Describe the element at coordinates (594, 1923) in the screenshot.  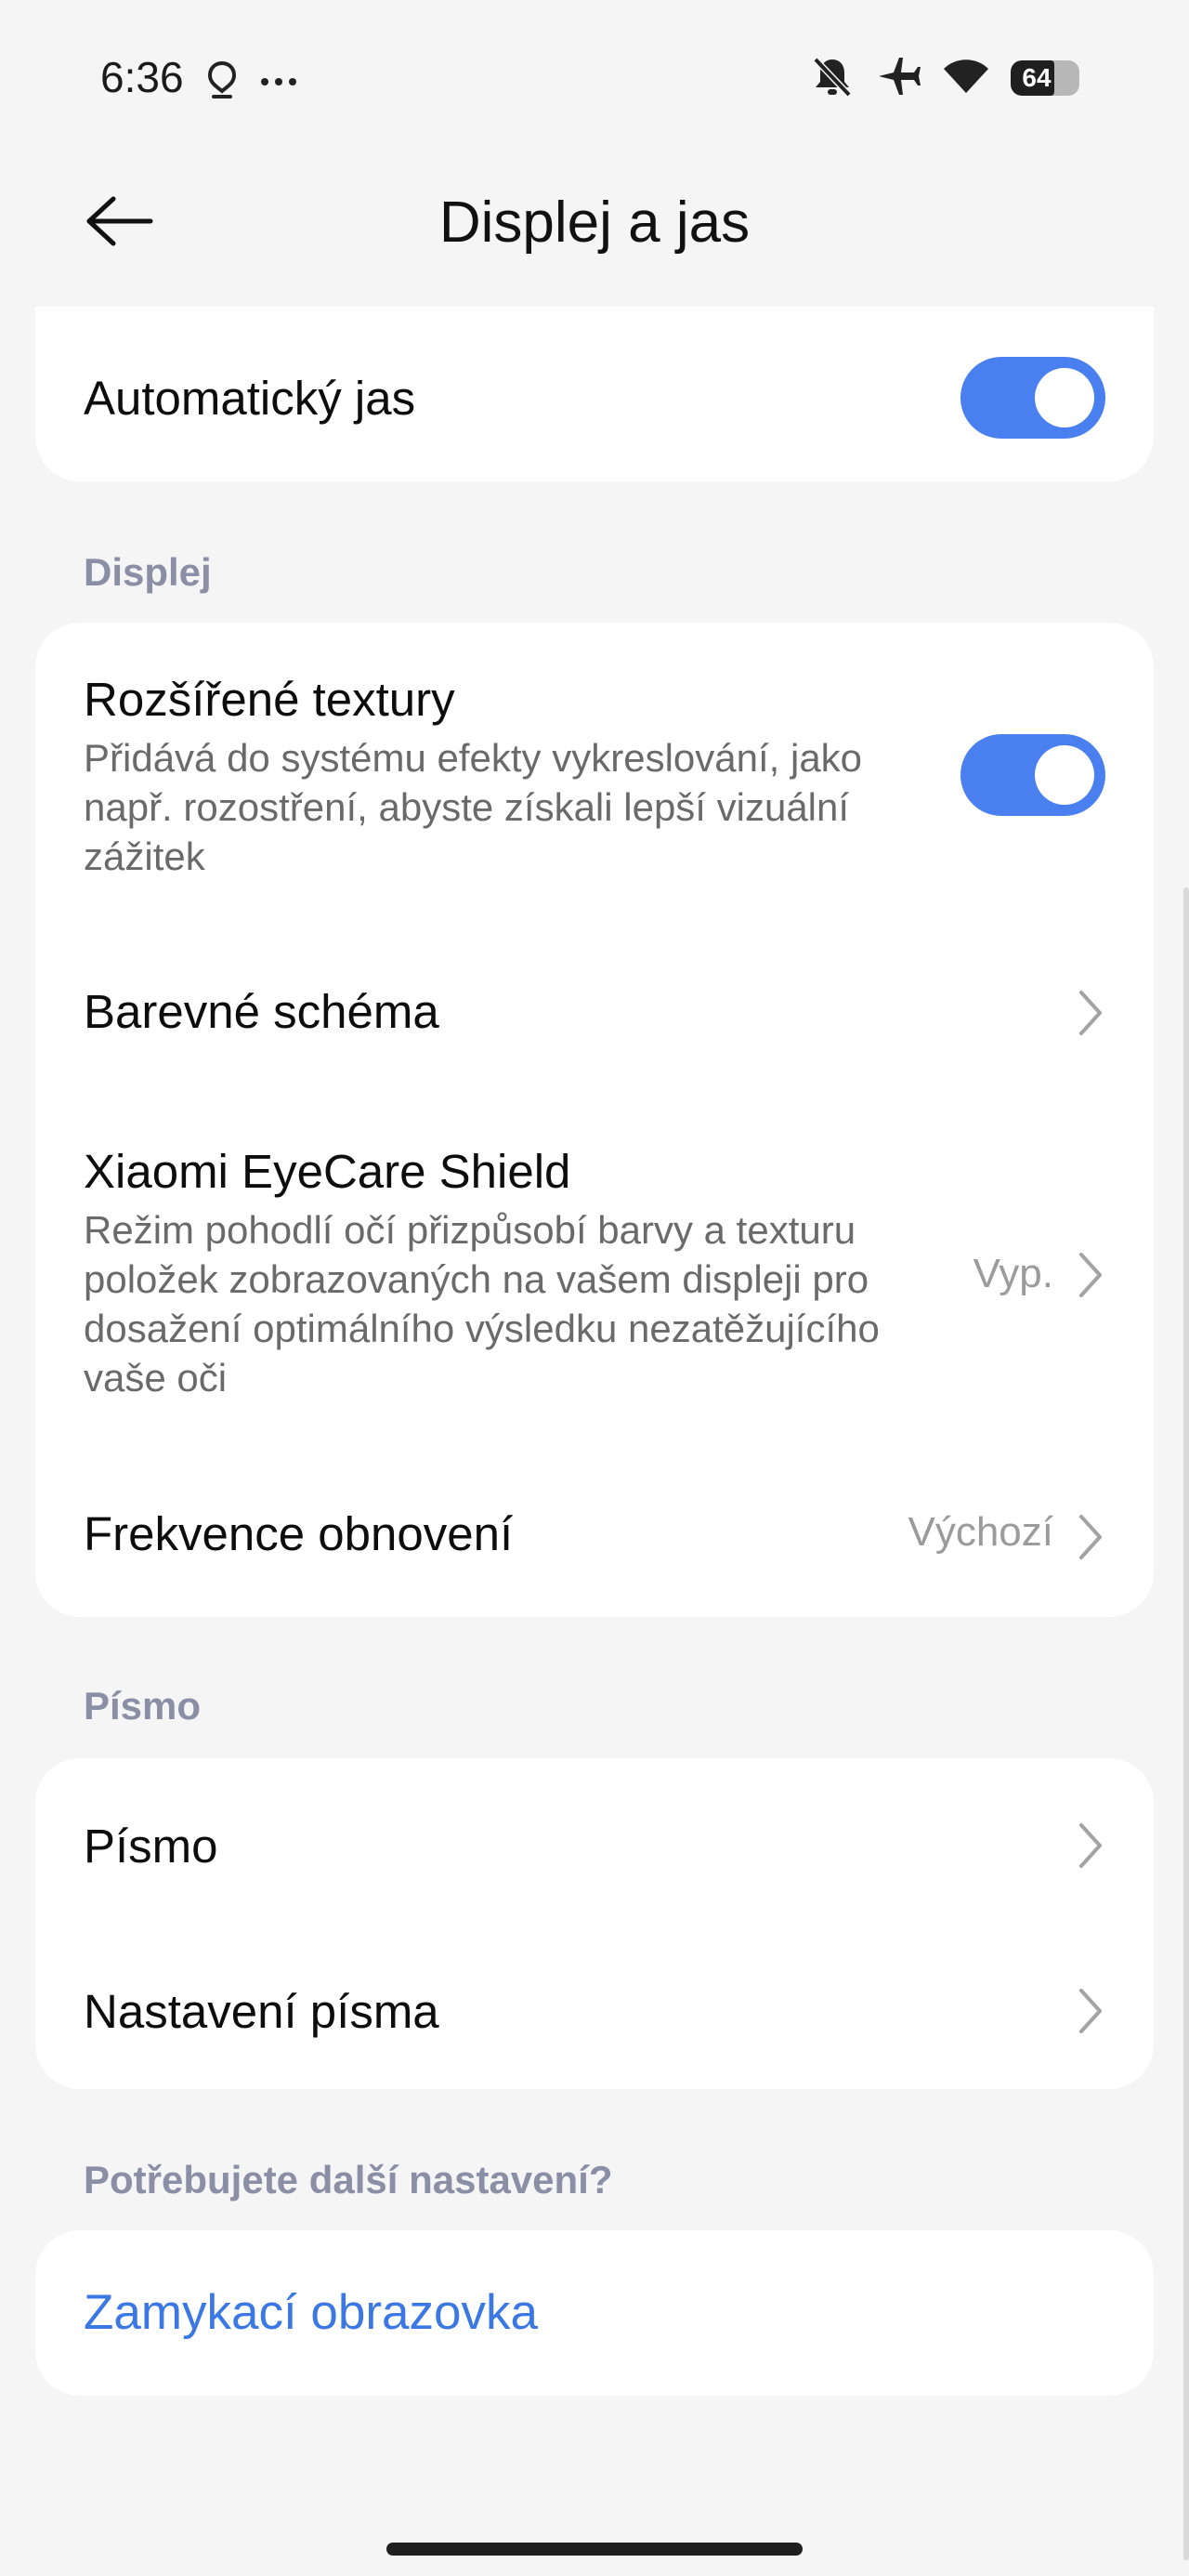
I see `font-card: Písmo Nastavení písma` at that location.